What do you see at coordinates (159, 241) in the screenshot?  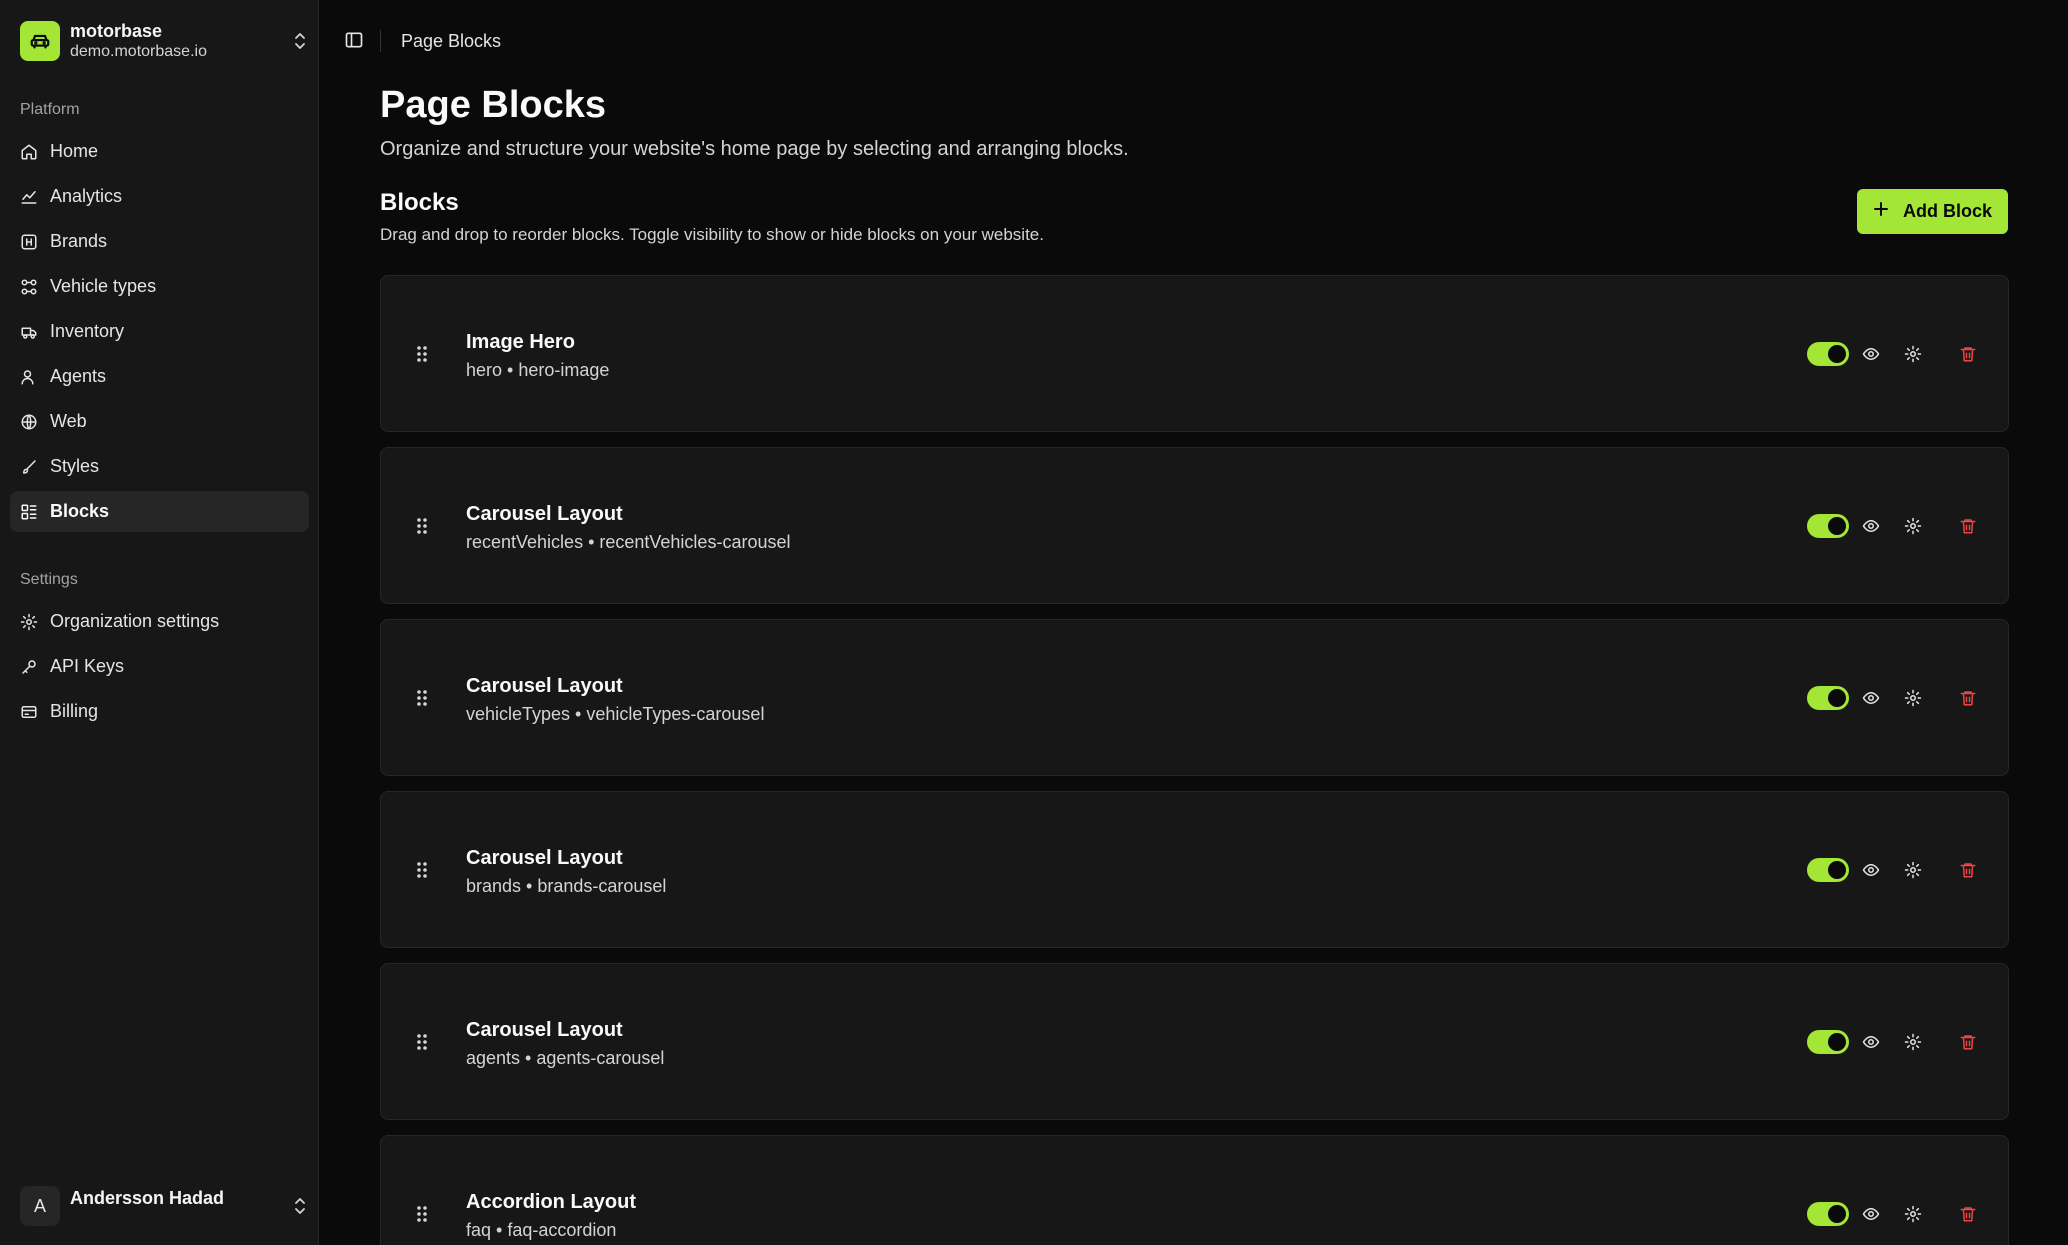 I see `sidebar-item-brands: Brands` at bounding box center [159, 241].